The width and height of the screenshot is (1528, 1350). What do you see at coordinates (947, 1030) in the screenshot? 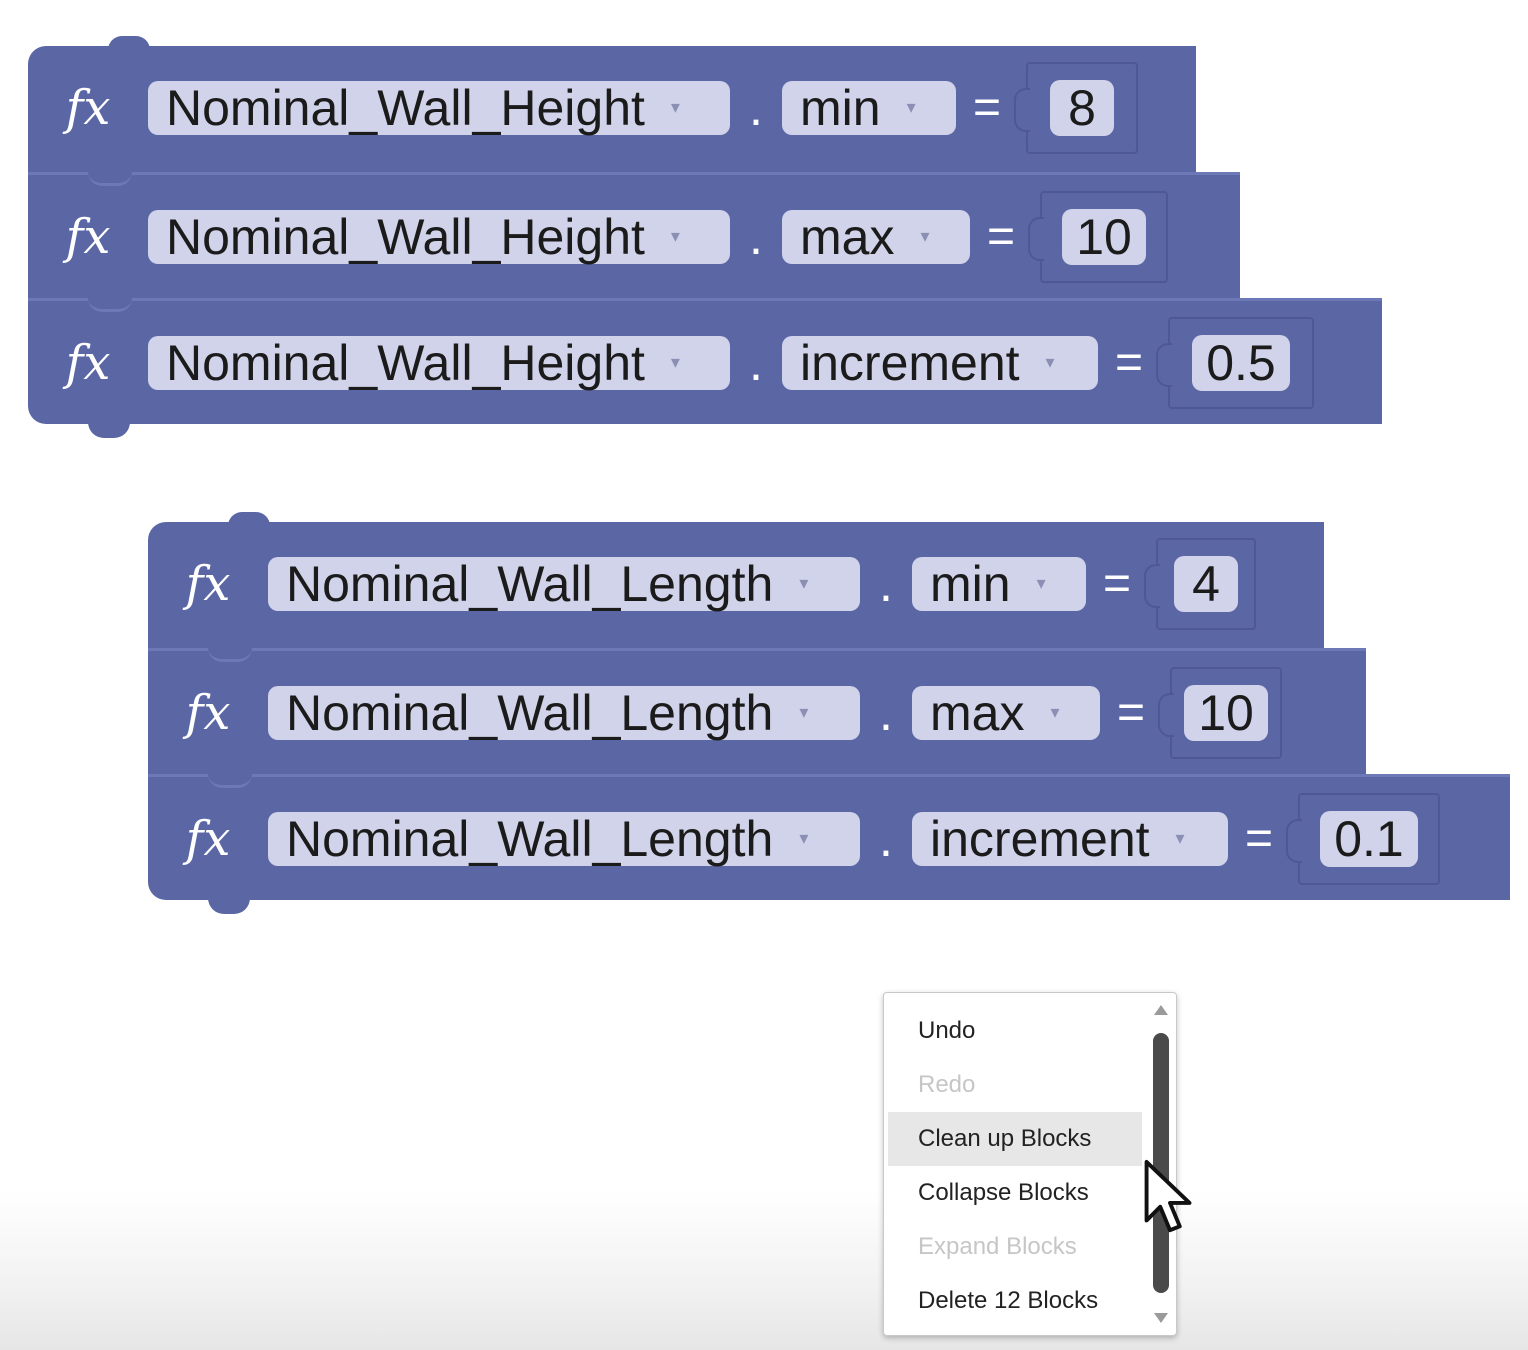
I see `menu-item-label: Undo` at bounding box center [947, 1030].